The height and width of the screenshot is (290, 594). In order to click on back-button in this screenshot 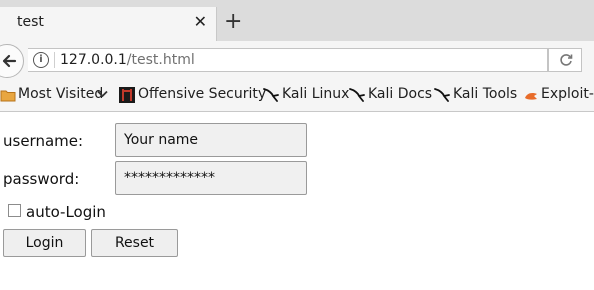, I will do `click(12, 61)`.